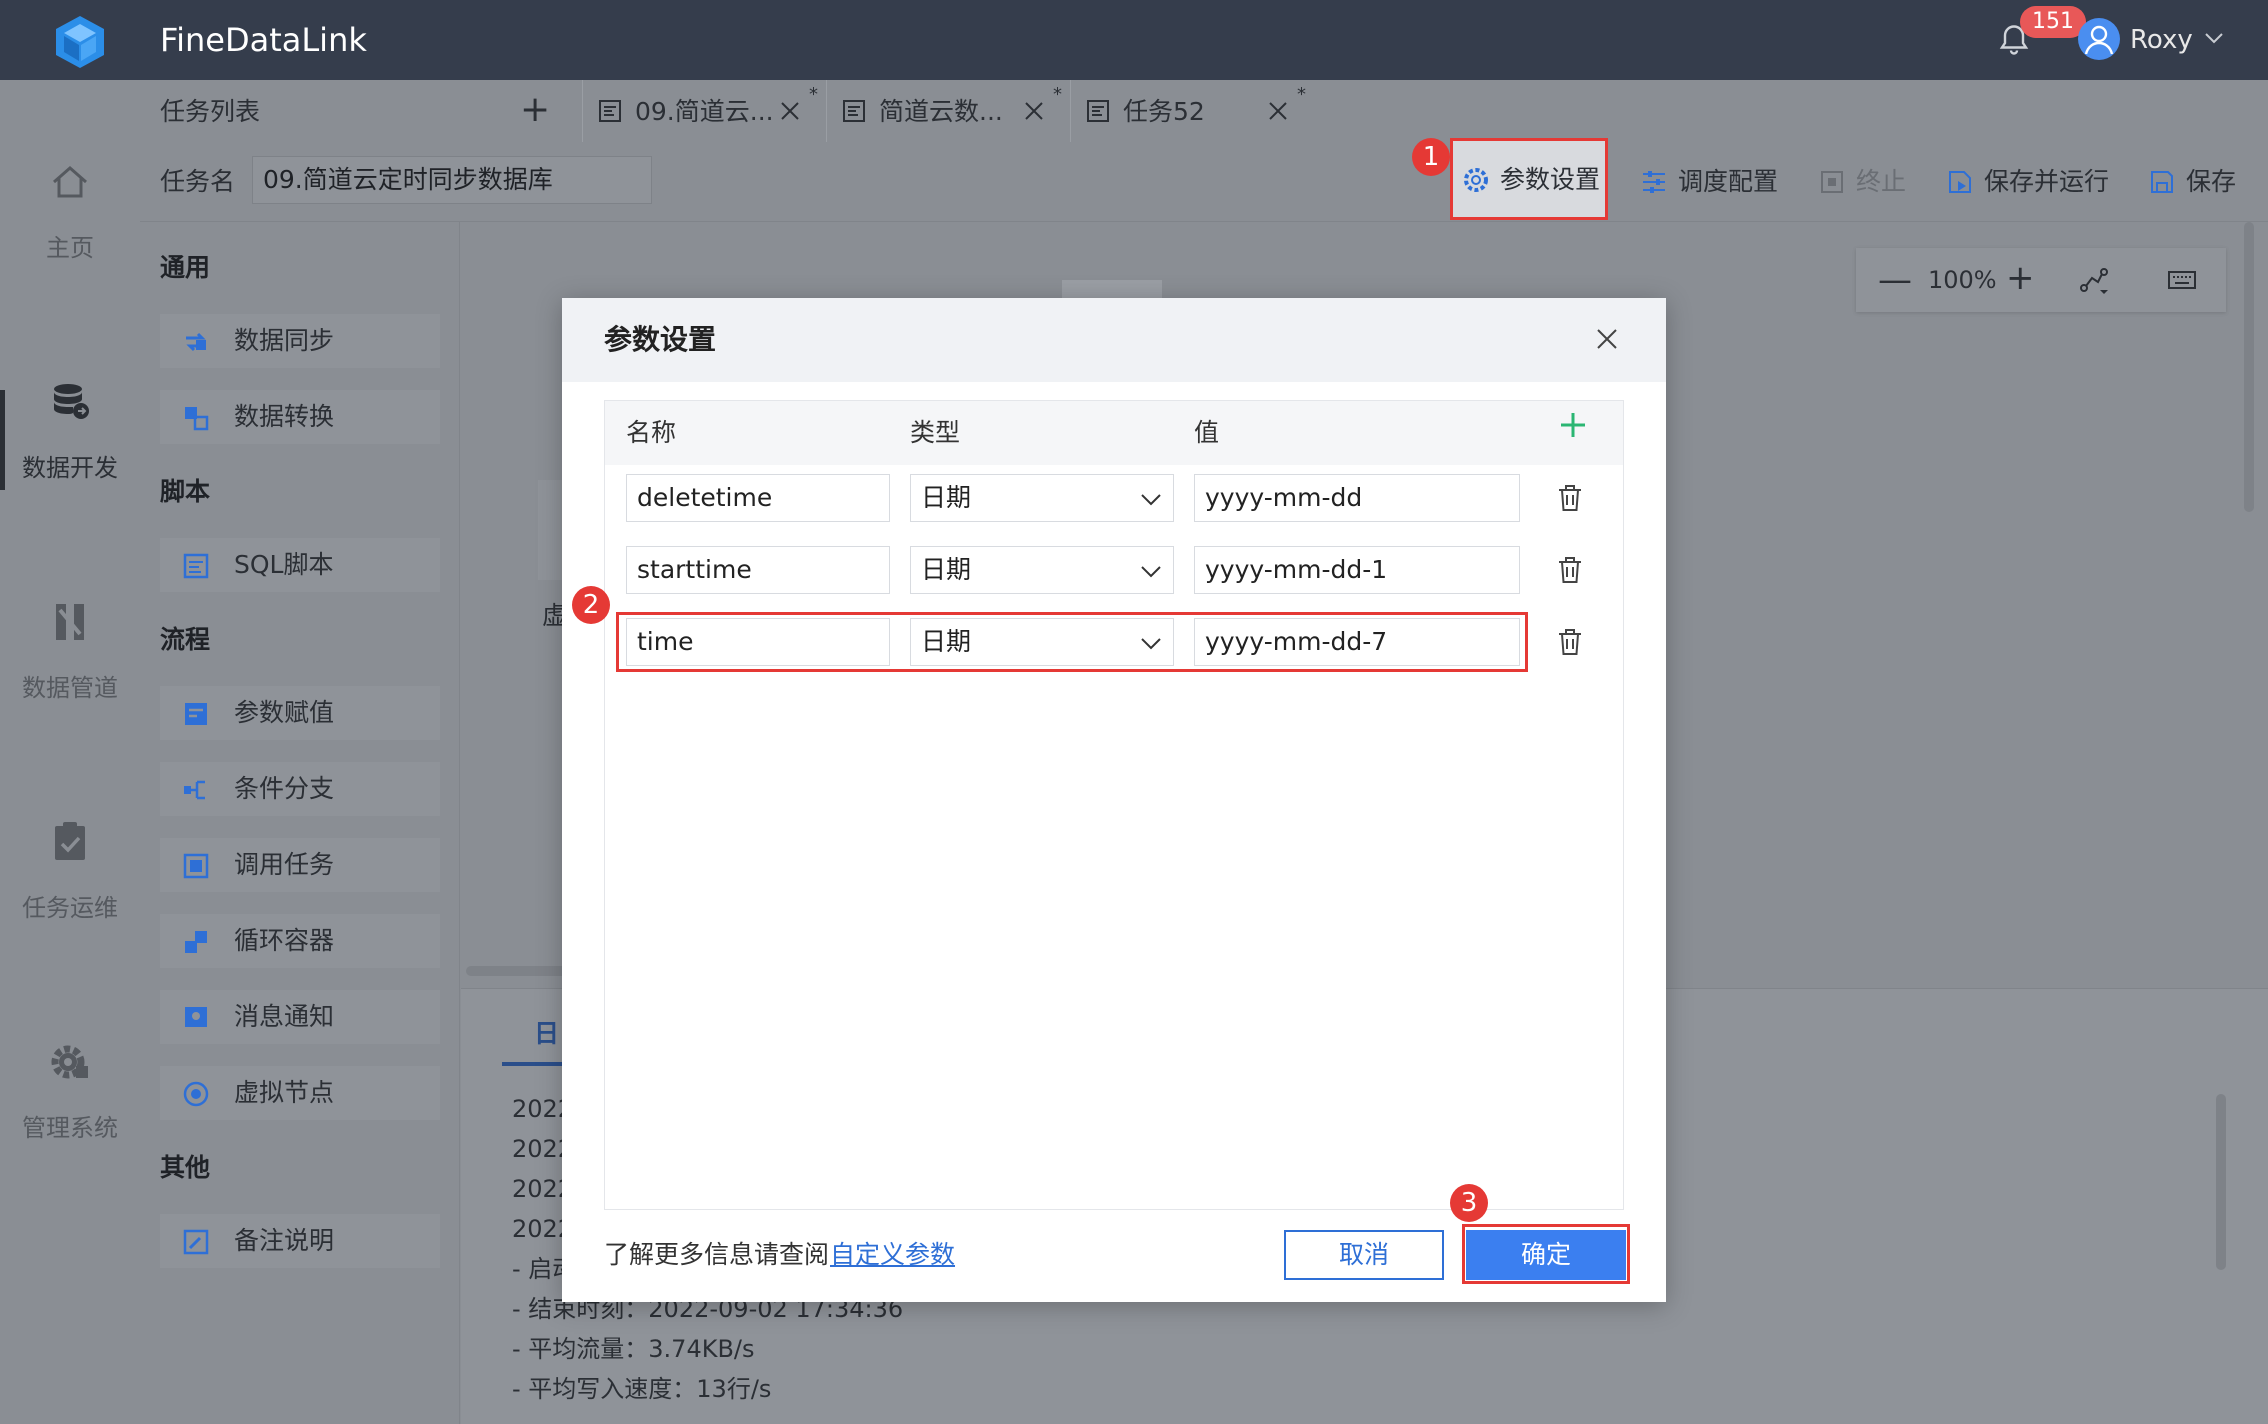  I want to click on palette-group-script: 脚本, so click(185, 491).